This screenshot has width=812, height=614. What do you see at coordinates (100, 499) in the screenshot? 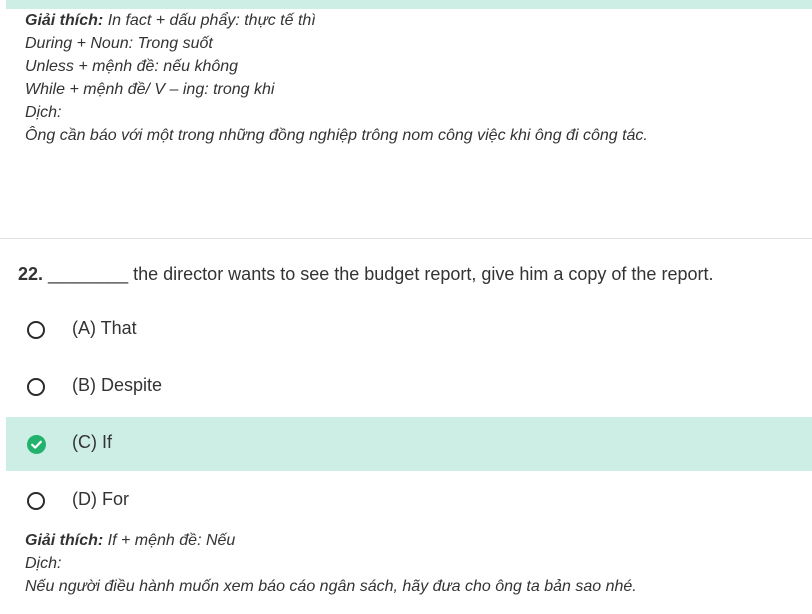
I see `option-label: (D) For` at bounding box center [100, 499].